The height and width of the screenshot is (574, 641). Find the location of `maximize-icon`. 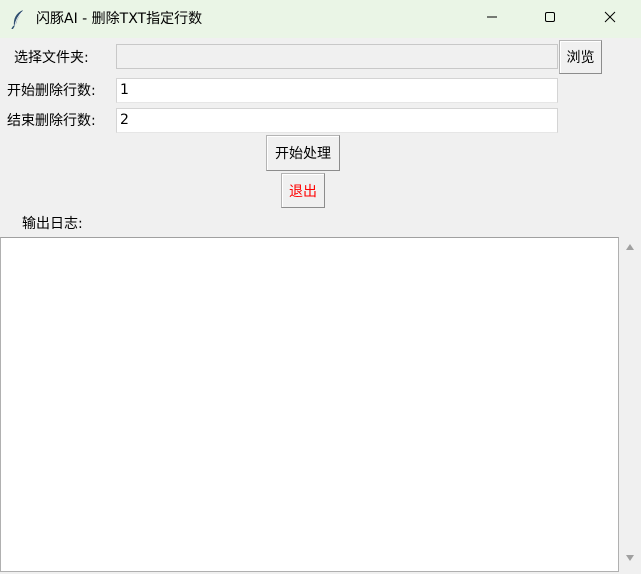

maximize-icon is located at coordinates (550, 19).